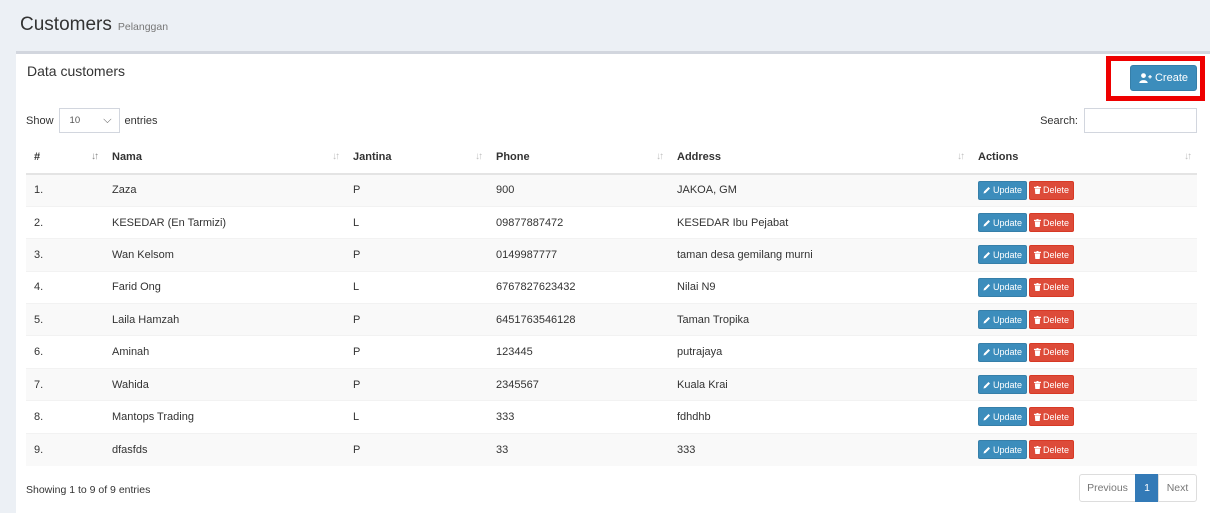 This screenshot has height=513, width=1210. Describe the element at coordinates (1107, 488) in the screenshot. I see `previous-button: Previous` at that location.